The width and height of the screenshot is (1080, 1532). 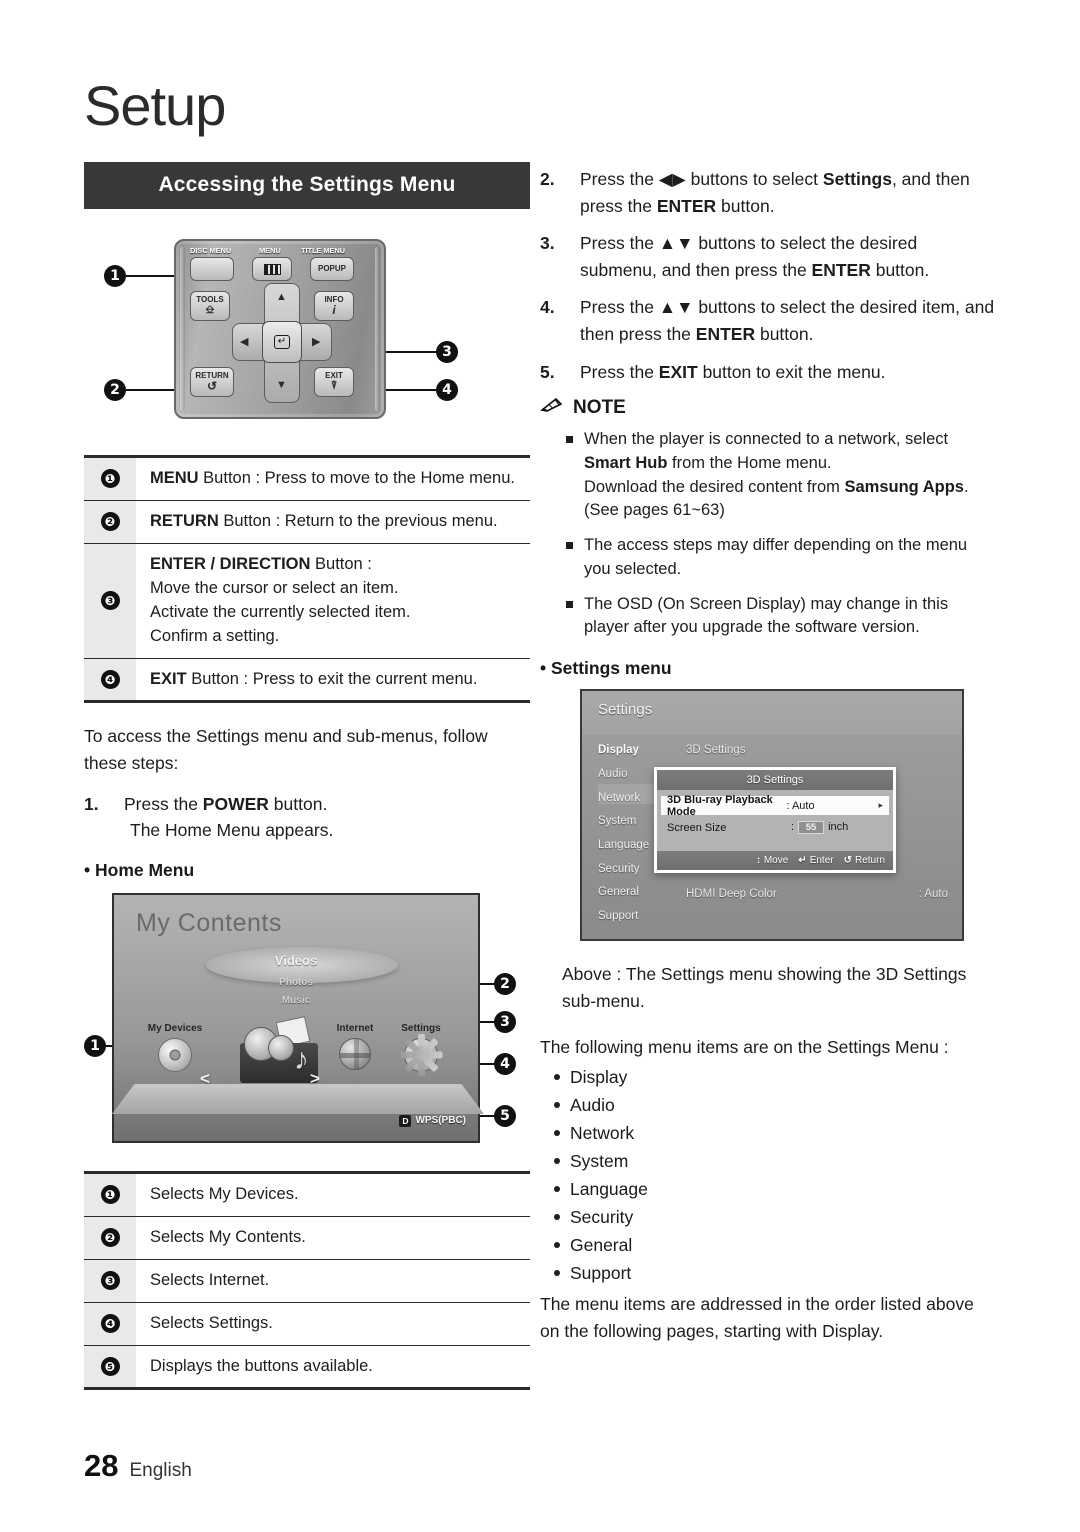 What do you see at coordinates (110, 1366) in the screenshot?
I see `number-badge: ❺` at bounding box center [110, 1366].